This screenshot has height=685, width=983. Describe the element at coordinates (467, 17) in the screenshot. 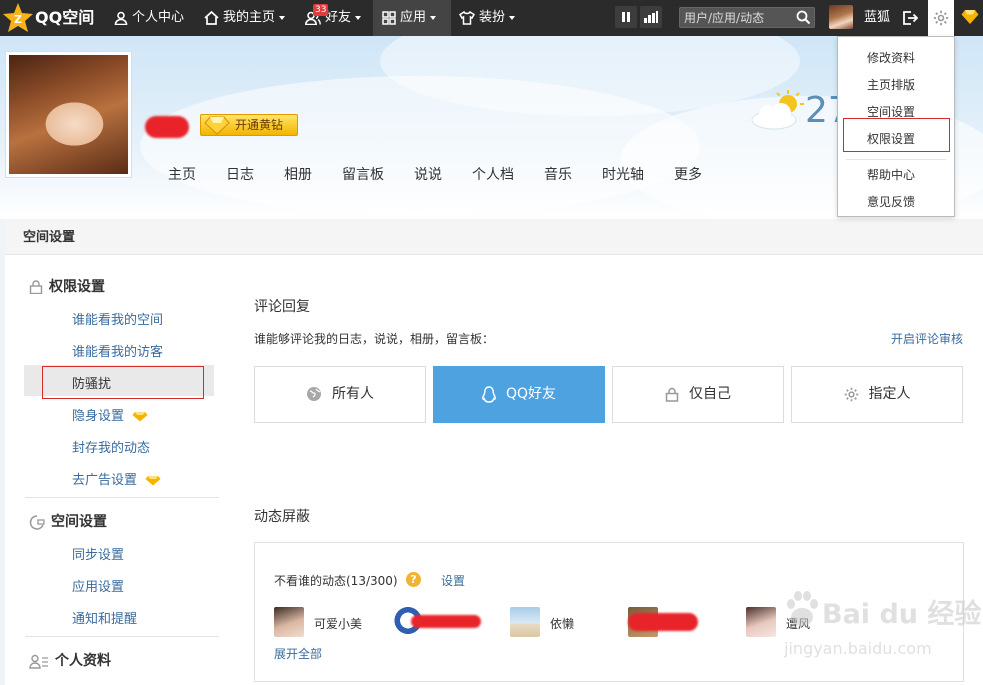

I see `shirt-icon` at that location.